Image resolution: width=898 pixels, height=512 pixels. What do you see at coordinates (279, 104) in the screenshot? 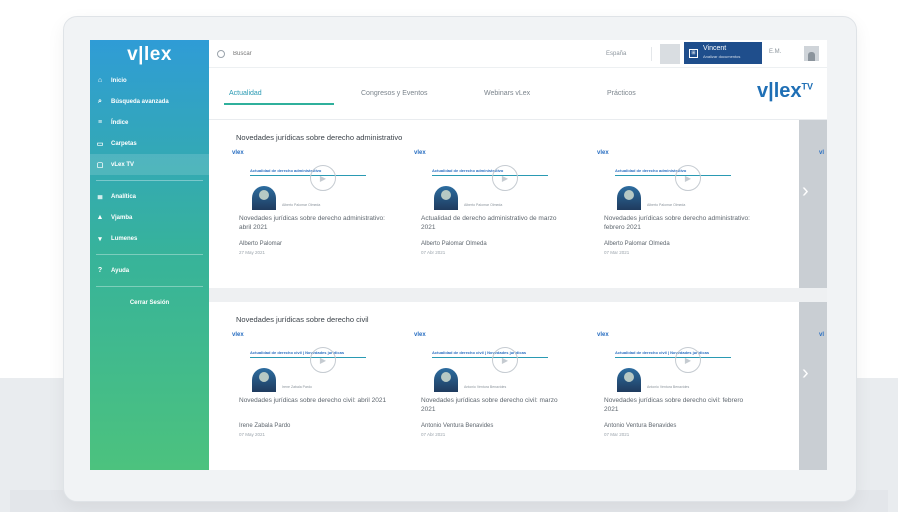
I see `active-tab-indicator` at bounding box center [279, 104].